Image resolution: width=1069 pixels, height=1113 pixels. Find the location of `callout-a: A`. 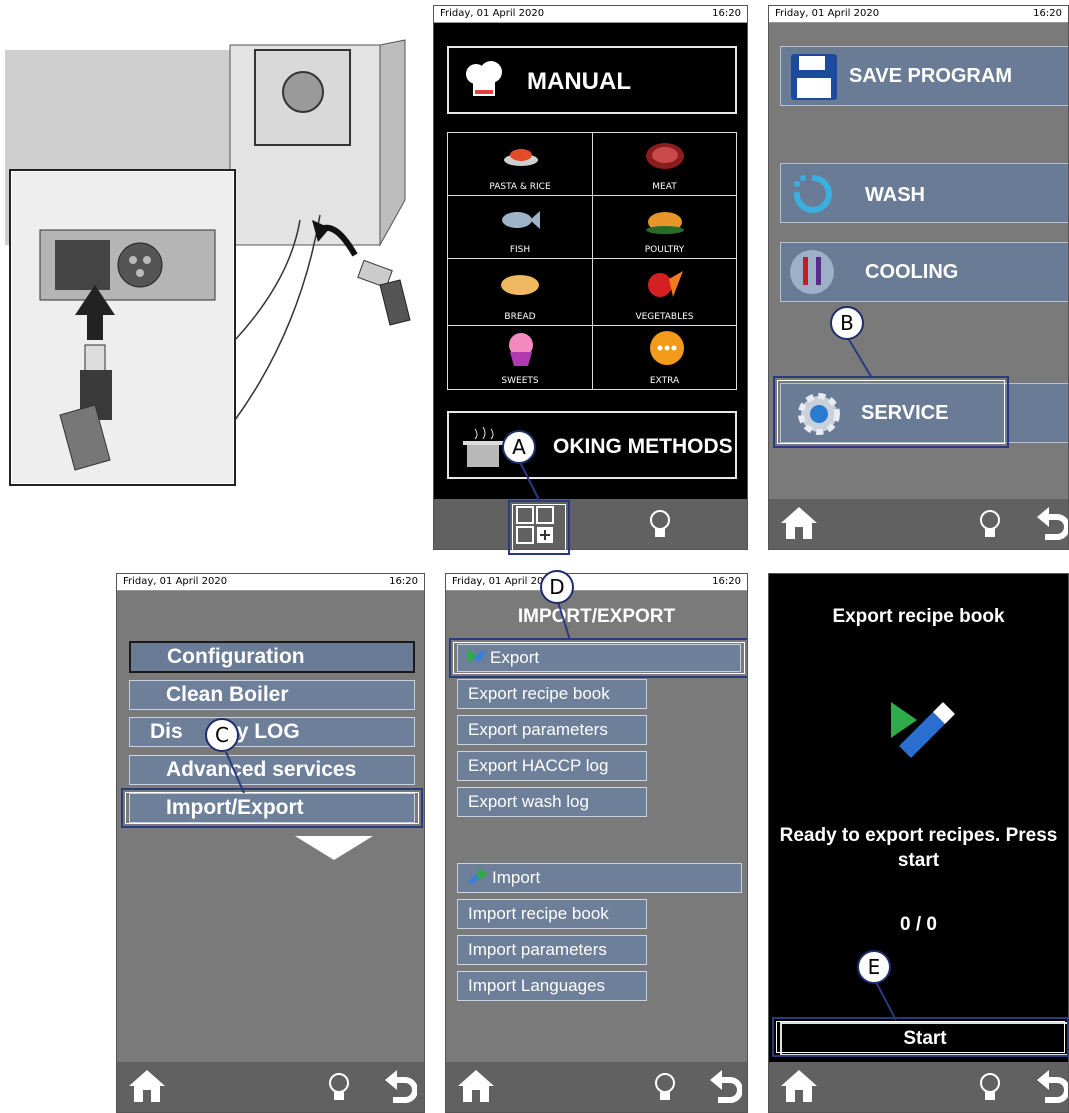

callout-a: A is located at coordinates (519, 447).